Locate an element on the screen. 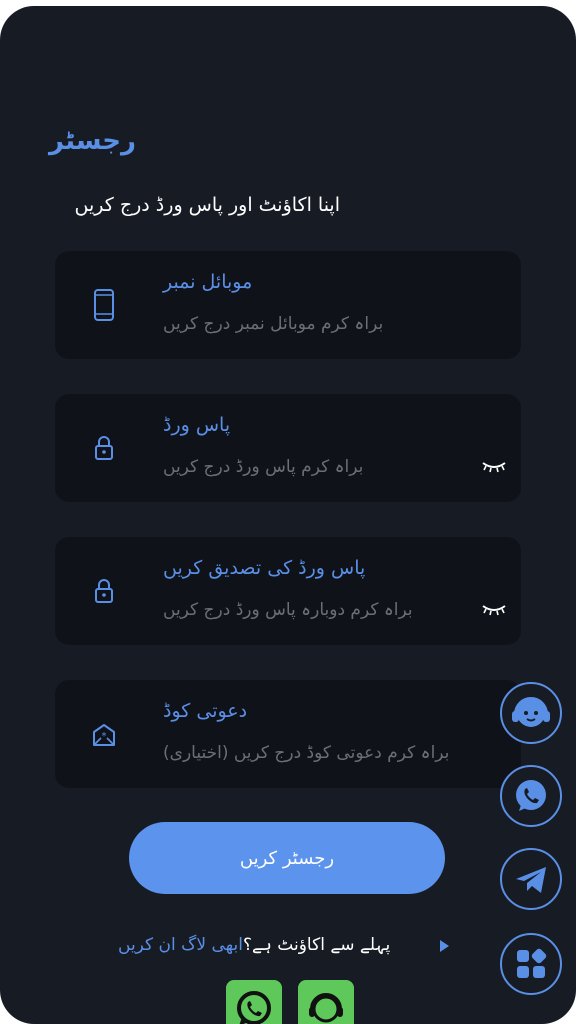 The image size is (576, 1024). envelope-icon: * is located at coordinates (104, 735).